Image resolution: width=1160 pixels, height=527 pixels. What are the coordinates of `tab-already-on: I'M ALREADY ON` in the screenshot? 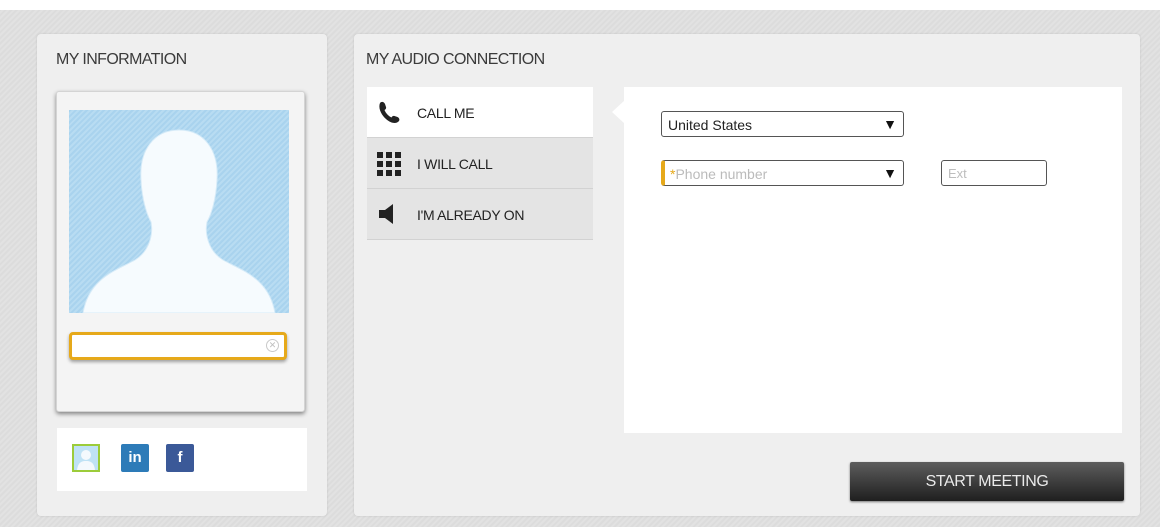 It's located at (480, 214).